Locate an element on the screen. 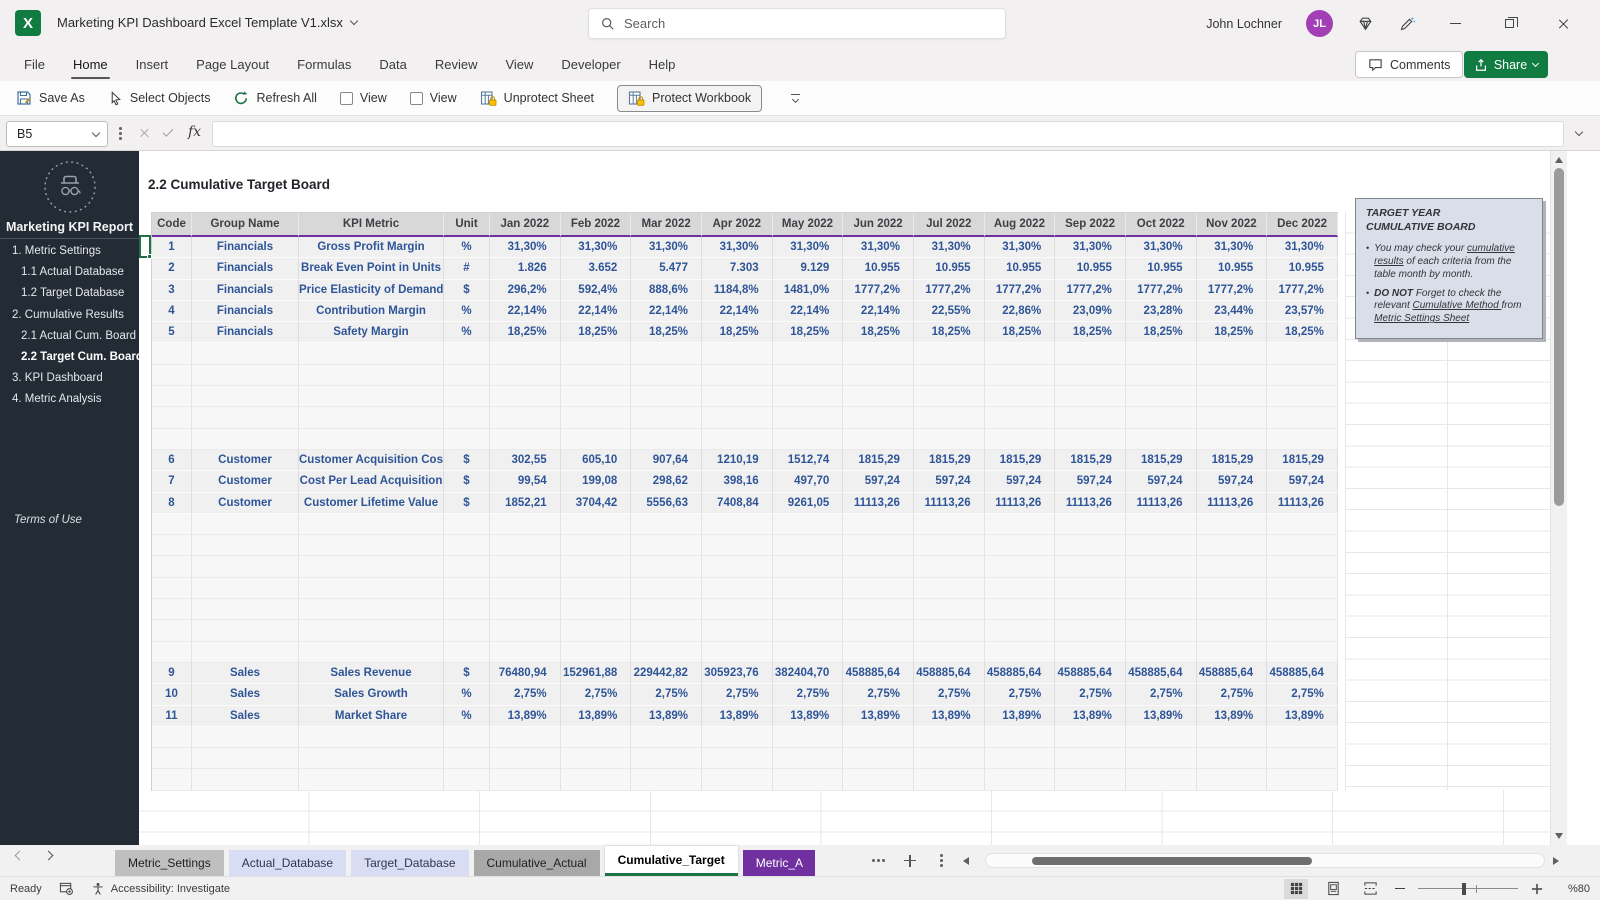  formula-input is located at coordinates (888, 134).